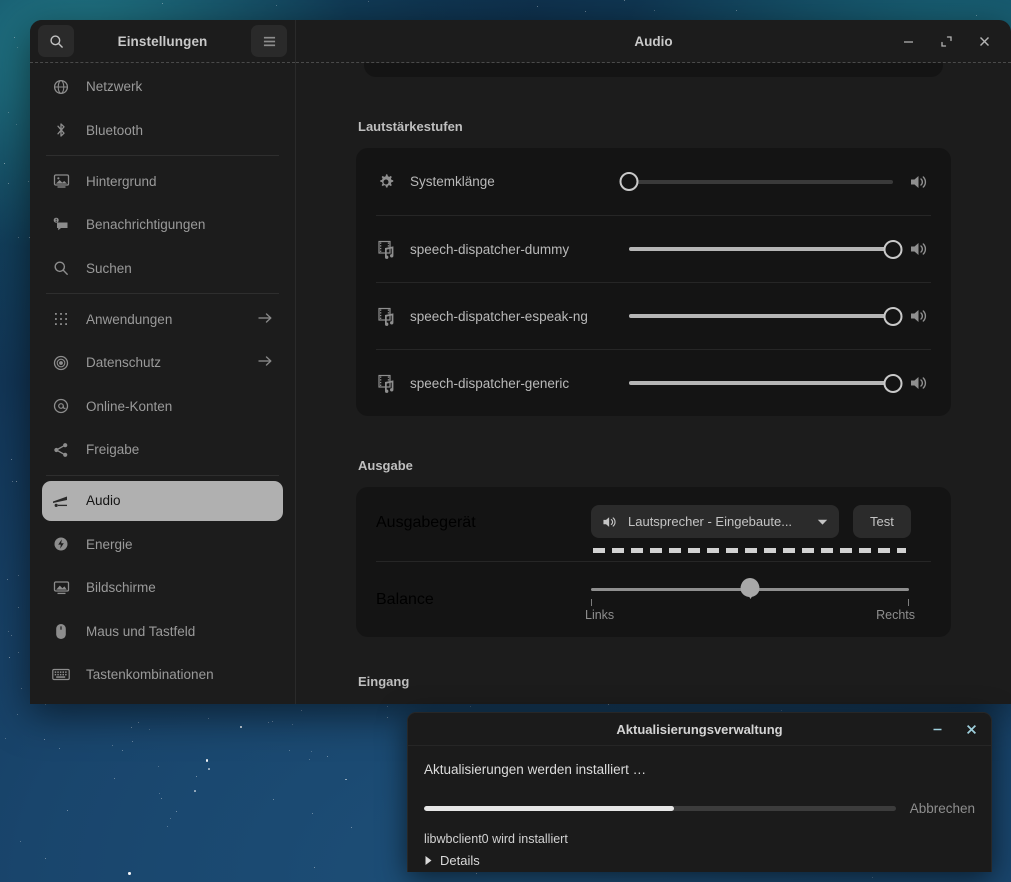 The width and height of the screenshot is (1011, 882). I want to click on main-menu-button, so click(269, 41).